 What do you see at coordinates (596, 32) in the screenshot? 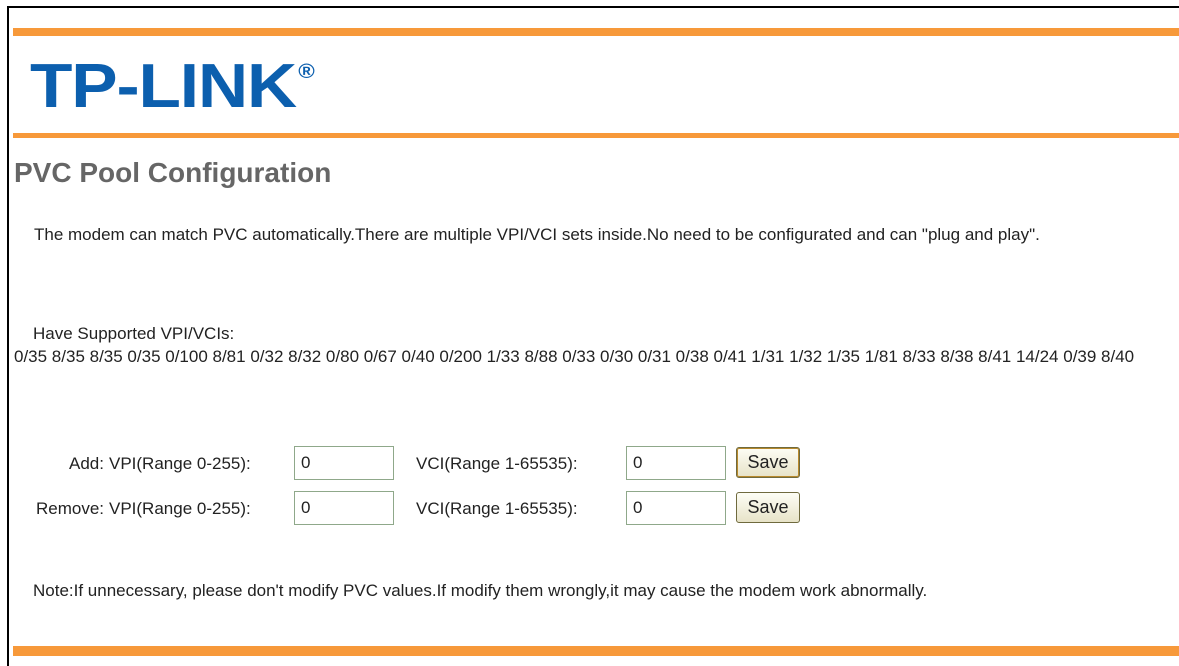
I see `top-accent-bar` at bounding box center [596, 32].